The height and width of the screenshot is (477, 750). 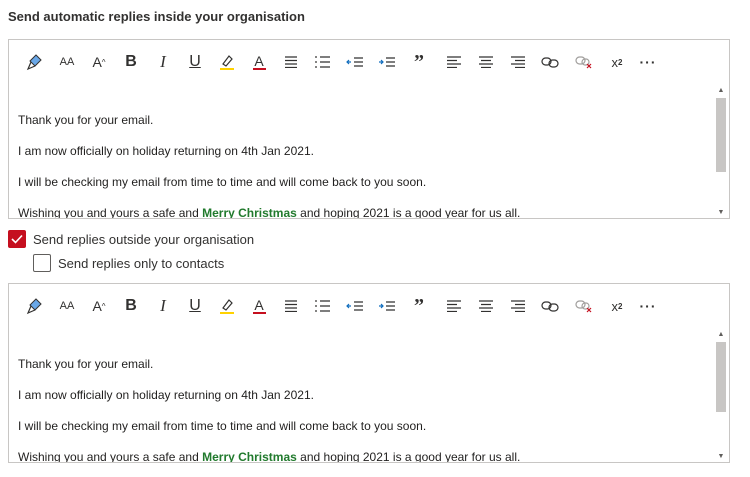 I want to click on checkmark-icon, so click(x=17, y=239).